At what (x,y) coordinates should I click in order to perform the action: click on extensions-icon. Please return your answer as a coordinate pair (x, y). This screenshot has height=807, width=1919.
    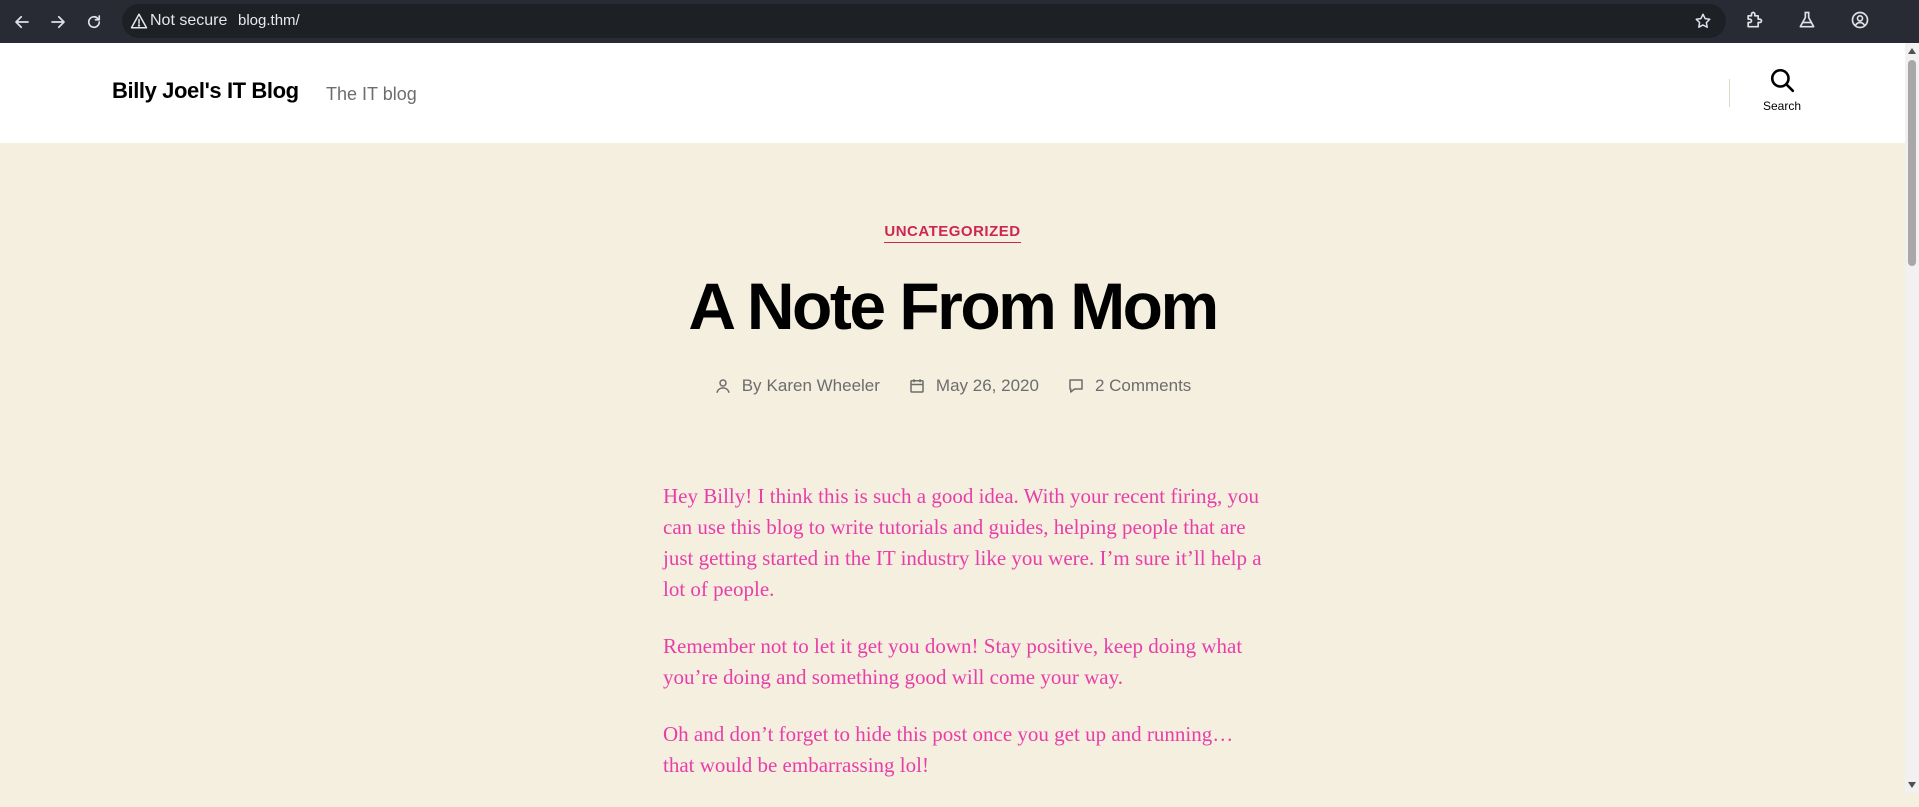
    Looking at the image, I should click on (1754, 20).